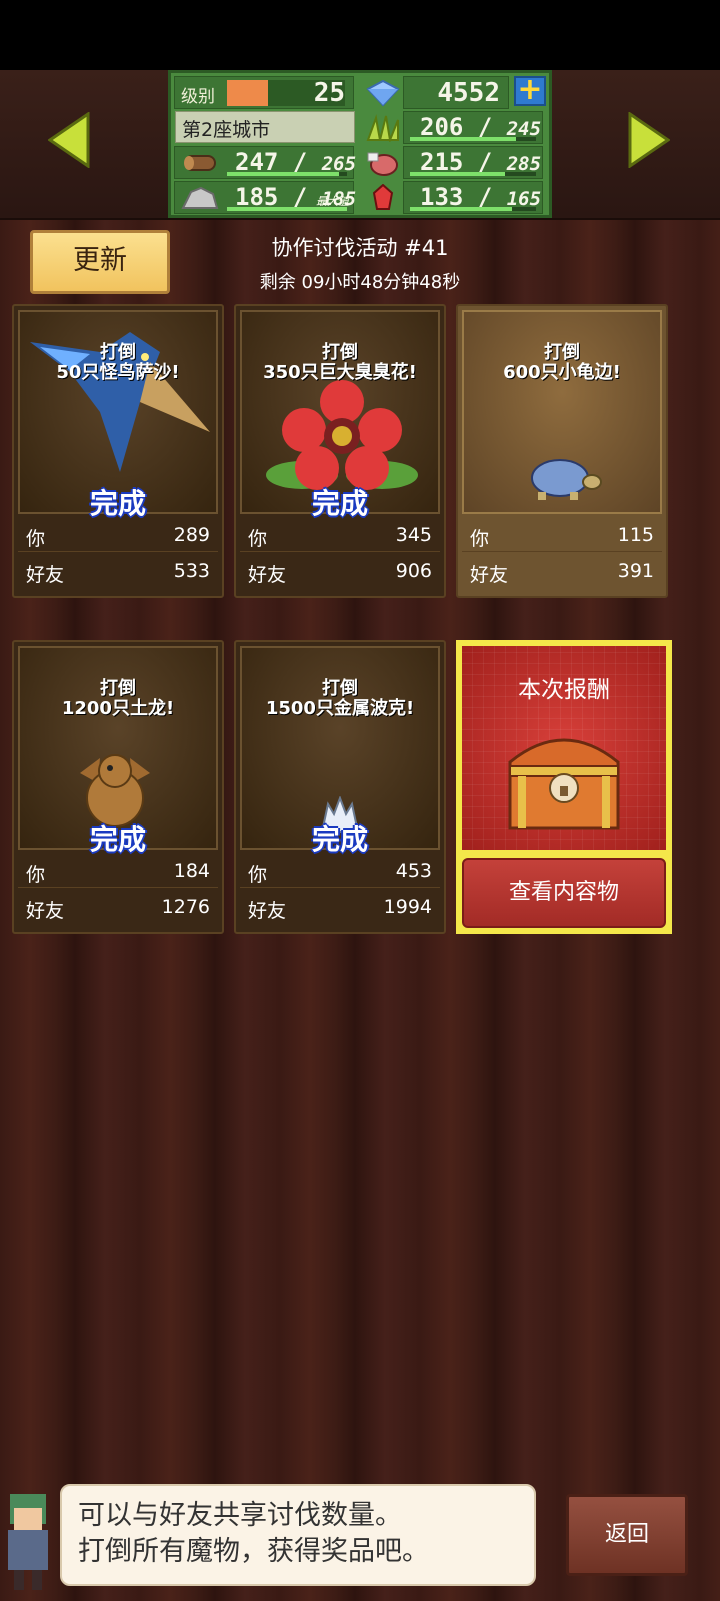 The height and width of the screenshot is (1601, 720). What do you see at coordinates (340, 708) in the screenshot?
I see `task-line2: 1500只金属波克!` at bounding box center [340, 708].